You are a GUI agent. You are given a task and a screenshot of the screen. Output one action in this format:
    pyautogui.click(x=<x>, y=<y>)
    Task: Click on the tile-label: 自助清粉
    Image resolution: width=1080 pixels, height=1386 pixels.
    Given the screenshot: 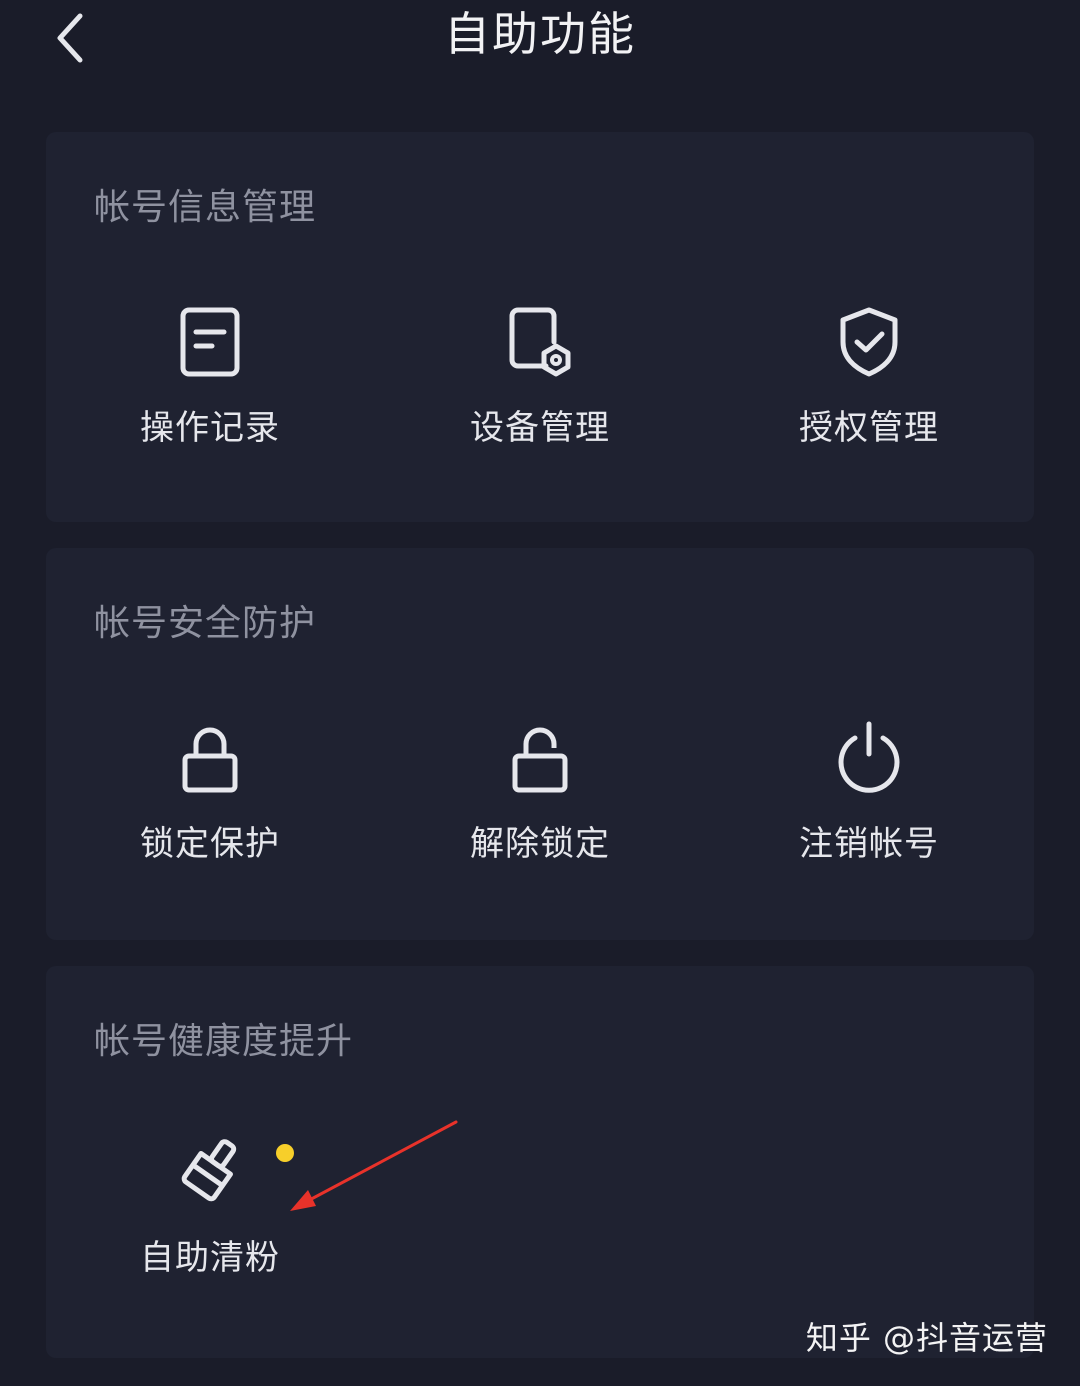 What is the action you would take?
    pyautogui.click(x=210, y=1258)
    